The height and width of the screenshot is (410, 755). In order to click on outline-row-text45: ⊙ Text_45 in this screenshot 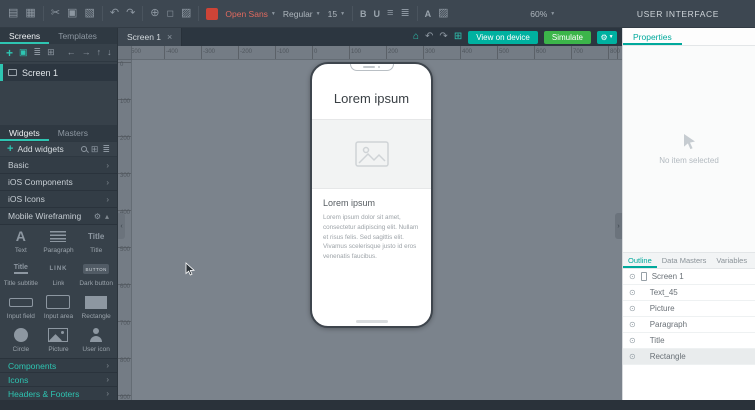, I will do `click(689, 293)`.